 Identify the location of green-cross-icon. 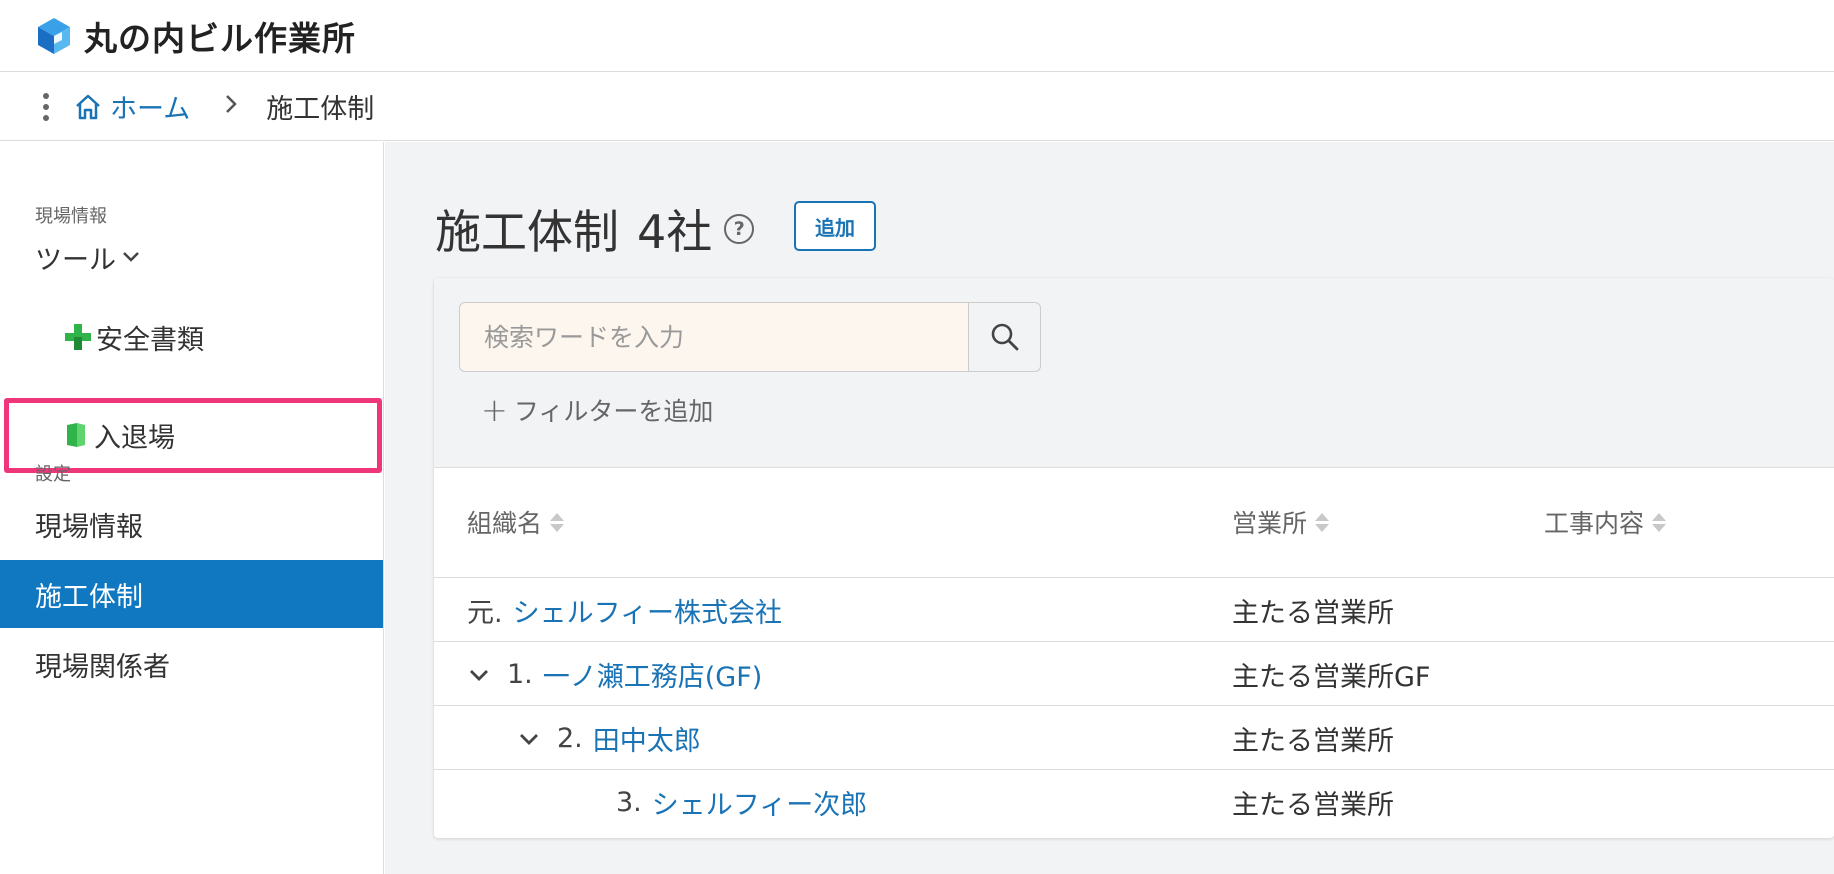
(78, 337).